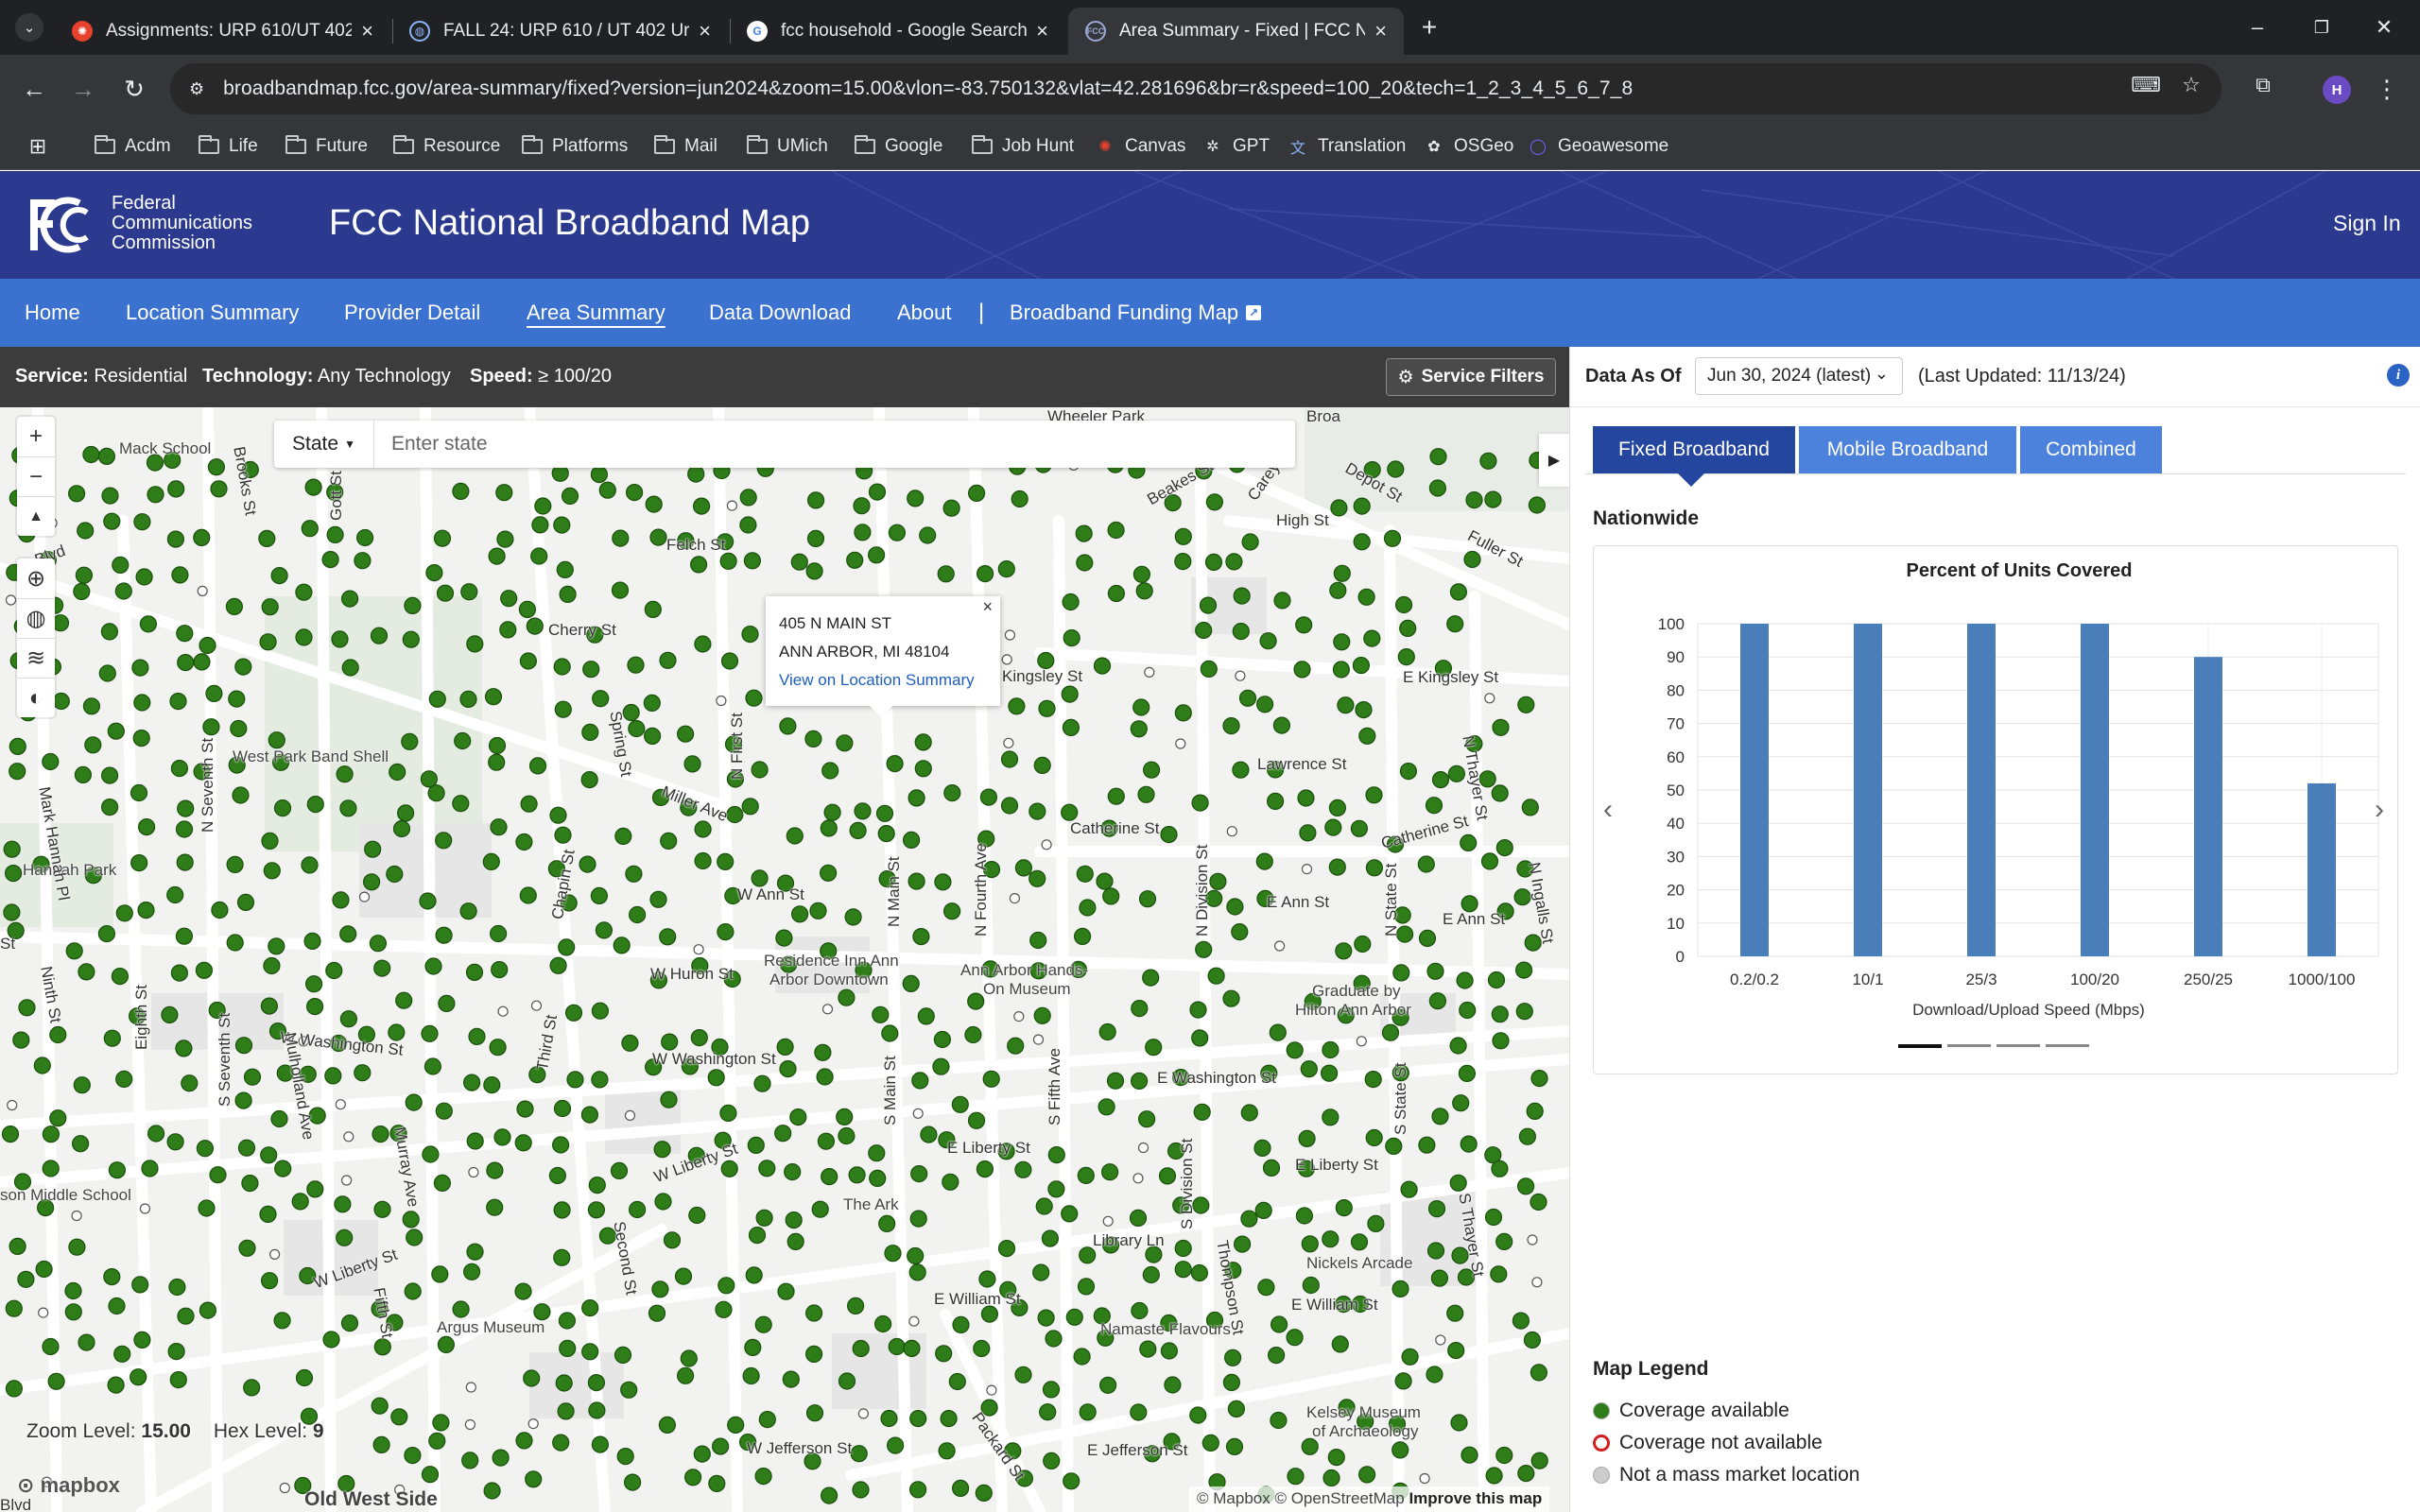 This screenshot has width=2420, height=1512. Describe the element at coordinates (36, 578) in the screenshot. I see `geolocate-icon: ⊕` at that location.